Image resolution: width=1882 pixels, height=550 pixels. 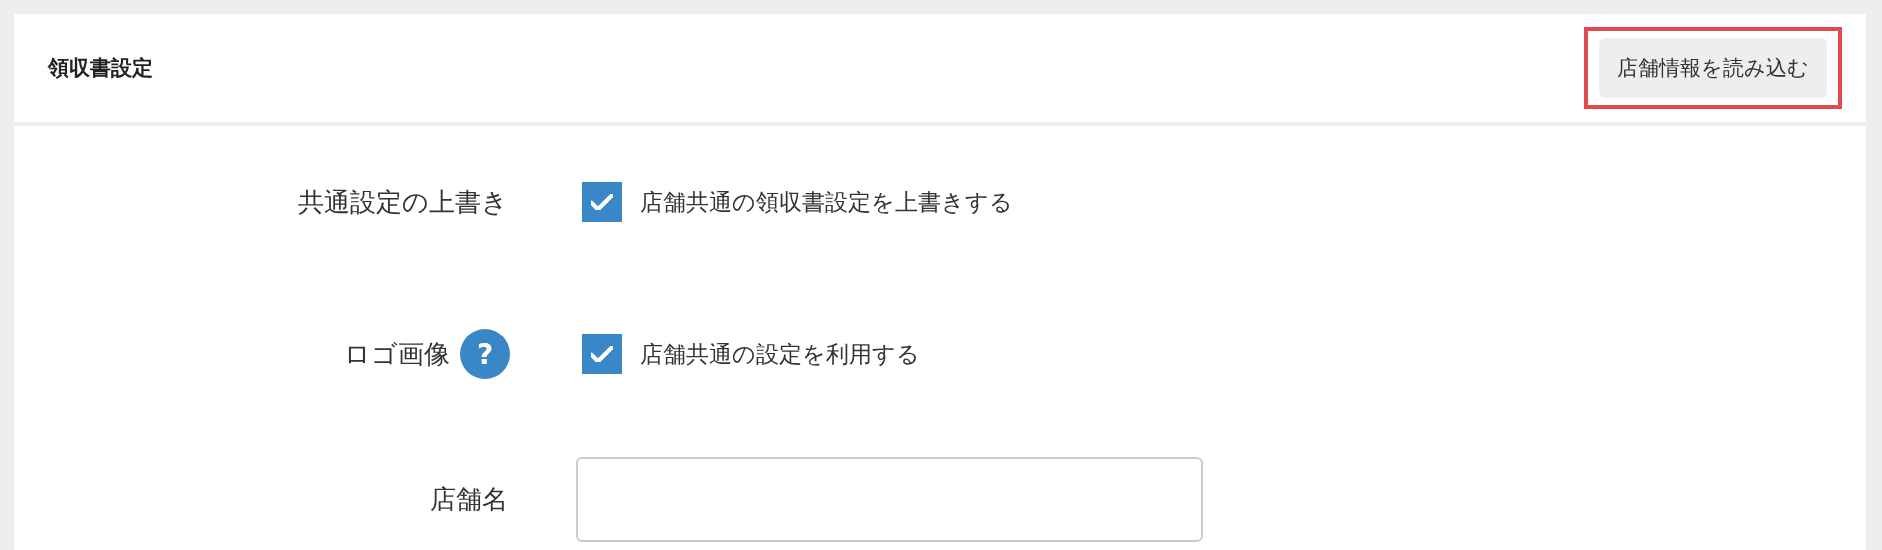 What do you see at coordinates (397, 354) in the screenshot?
I see `field-label: ロゴ画像` at bounding box center [397, 354].